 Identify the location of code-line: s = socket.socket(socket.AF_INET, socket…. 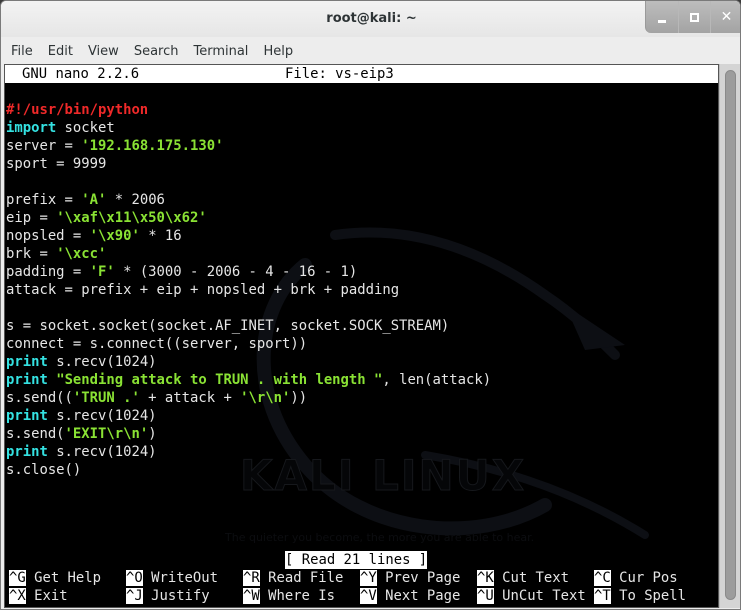
(248, 326).